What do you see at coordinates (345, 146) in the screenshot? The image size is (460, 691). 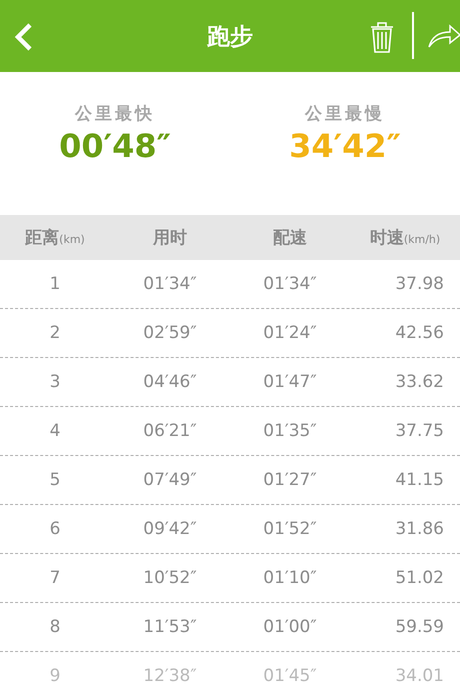 I see `stat-value: 34′42″` at bounding box center [345, 146].